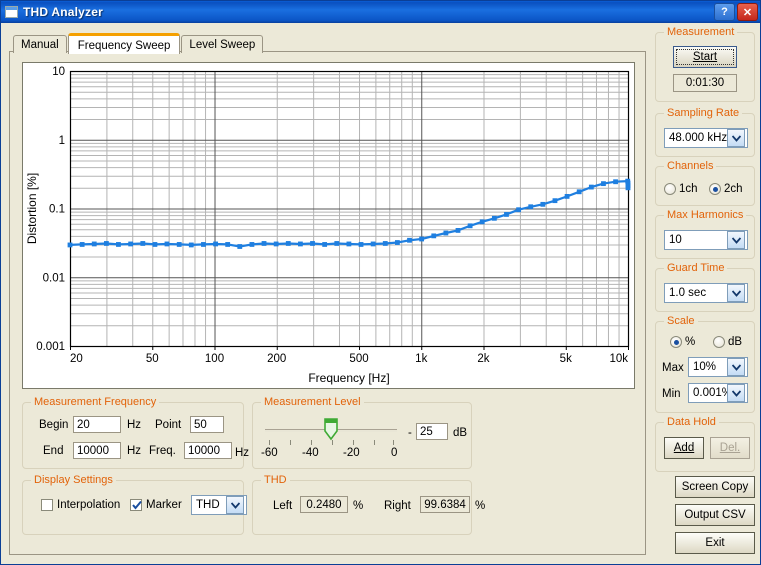 Image resolution: width=761 pixels, height=565 pixels. I want to click on data-hold-add-label: Add, so click(684, 448).